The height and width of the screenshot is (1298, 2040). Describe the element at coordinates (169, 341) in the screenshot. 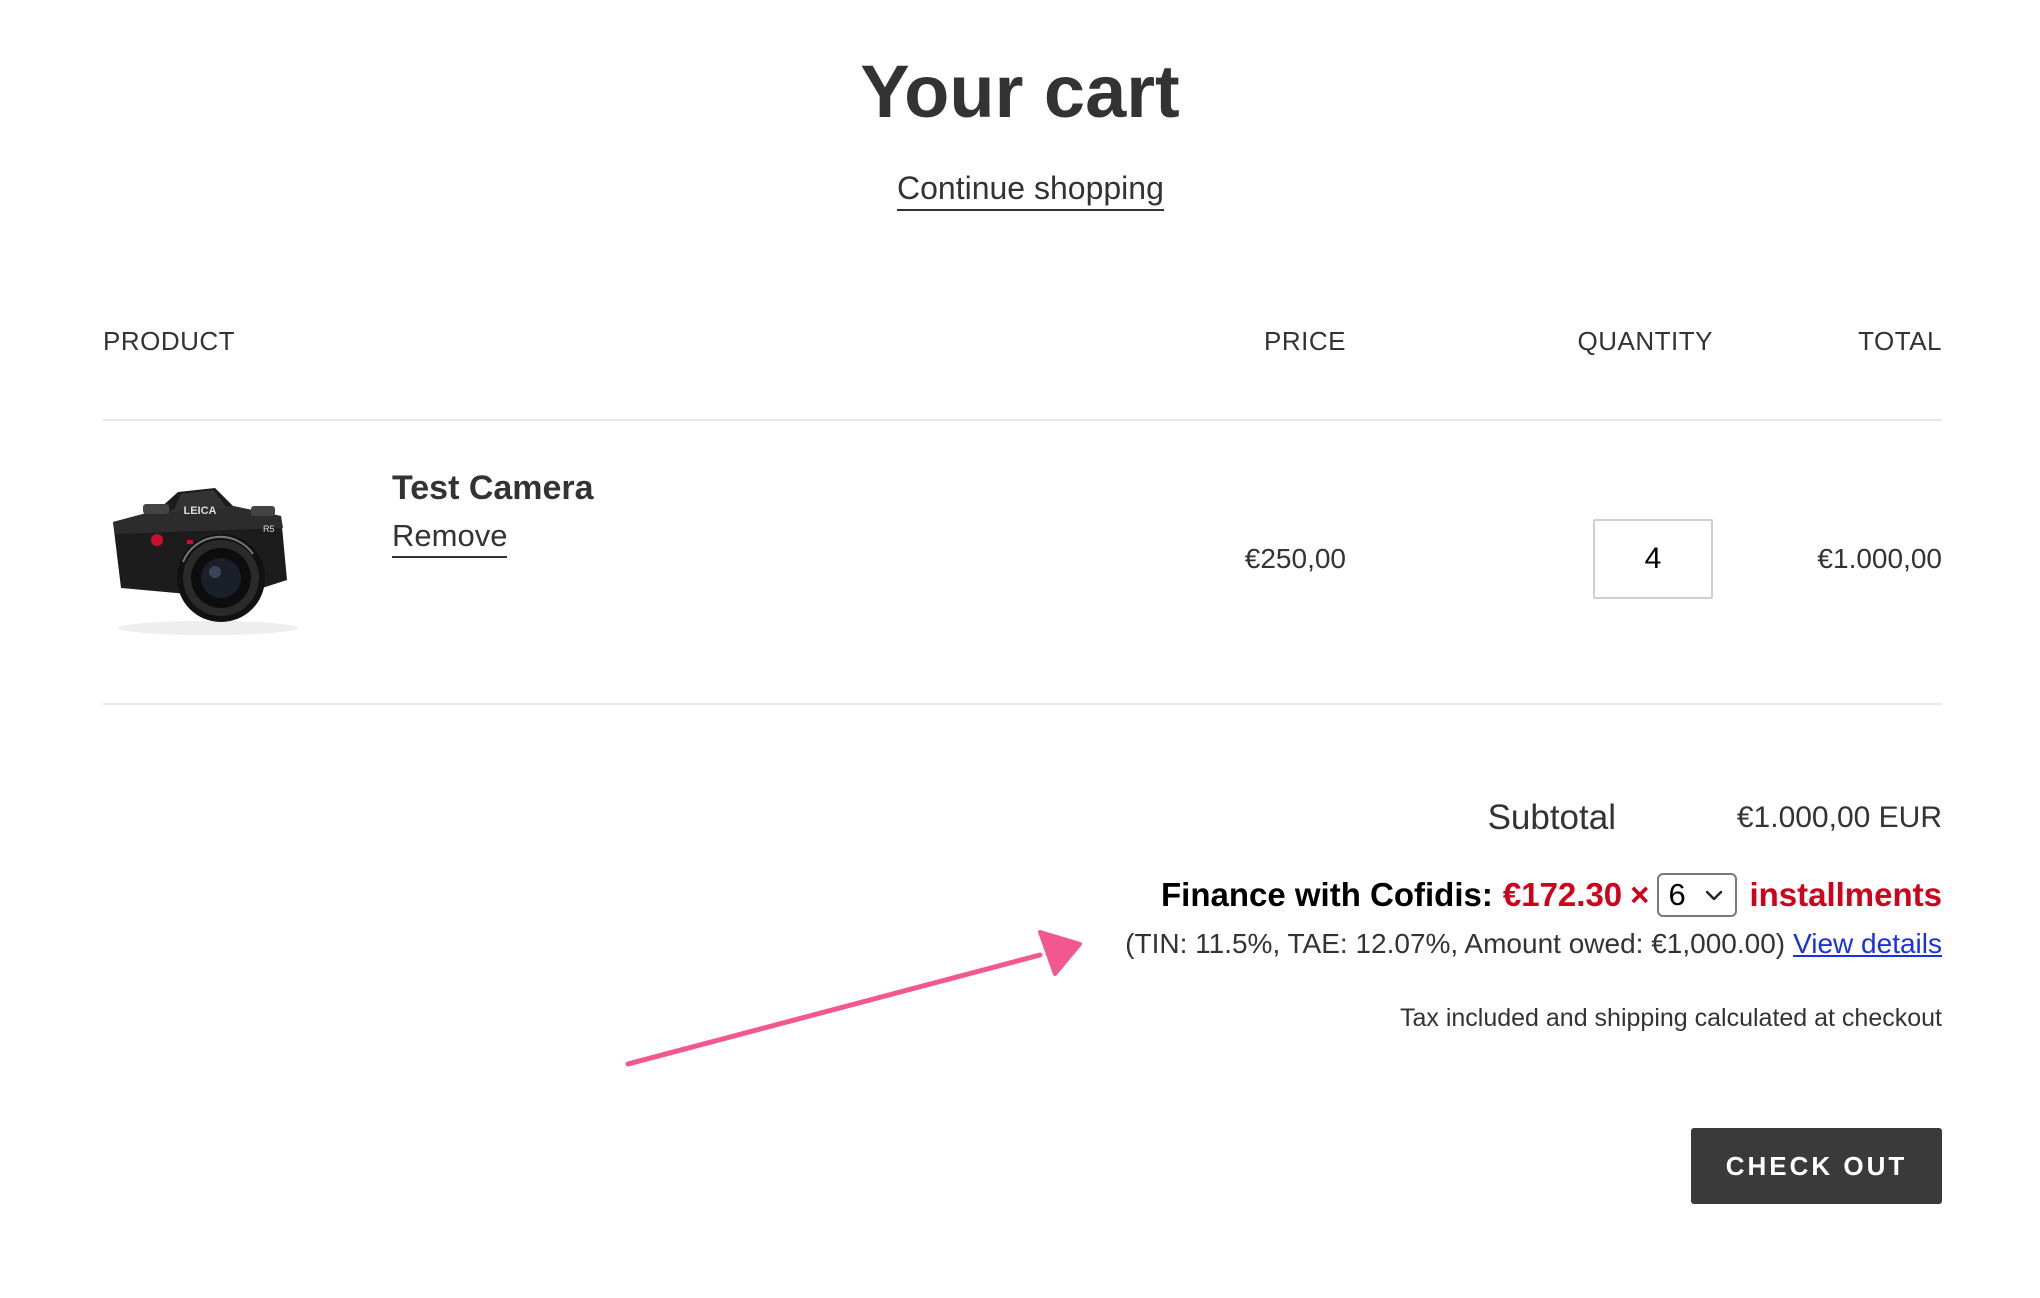

I see `column-header-product: PRODUCT` at that location.